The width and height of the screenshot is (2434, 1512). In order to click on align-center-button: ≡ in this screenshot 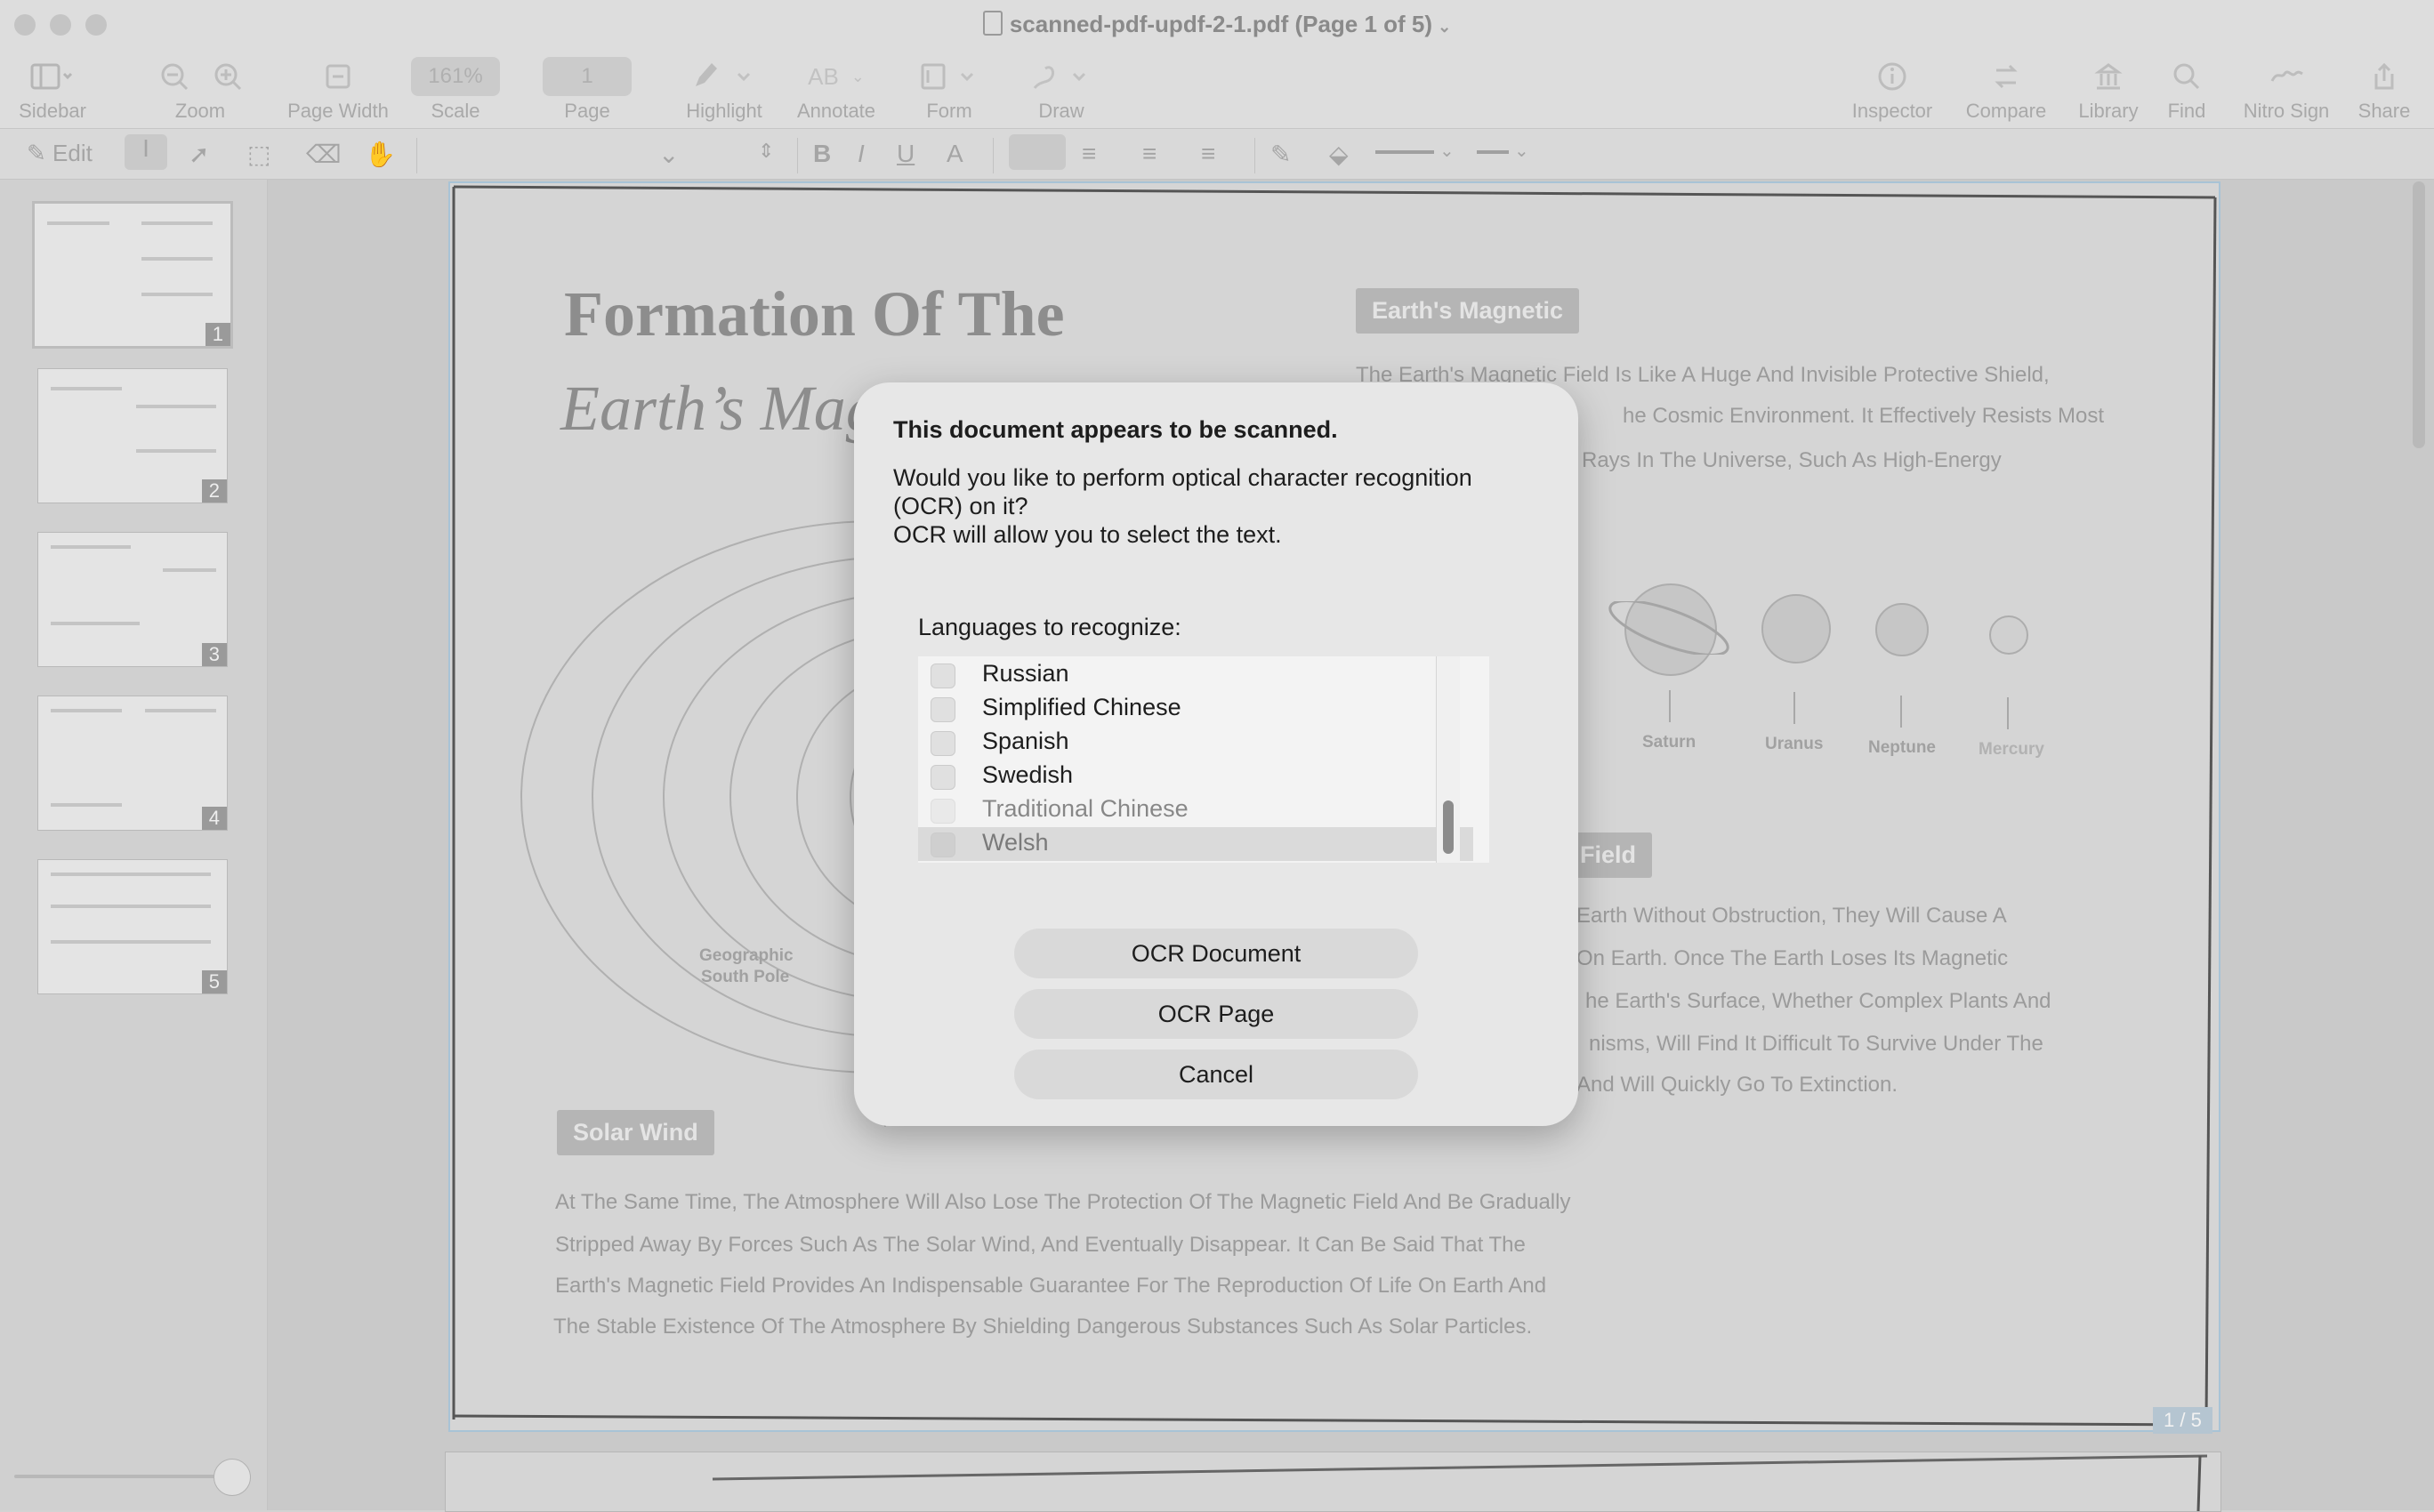, I will do `click(1089, 154)`.